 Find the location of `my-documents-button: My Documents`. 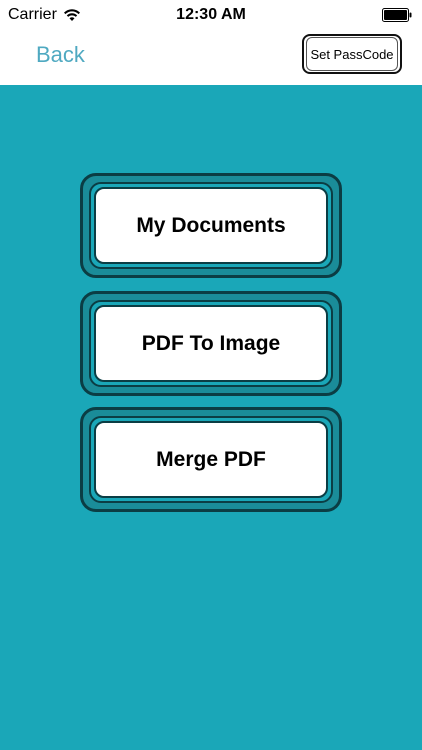

my-documents-button: My Documents is located at coordinates (211, 225).